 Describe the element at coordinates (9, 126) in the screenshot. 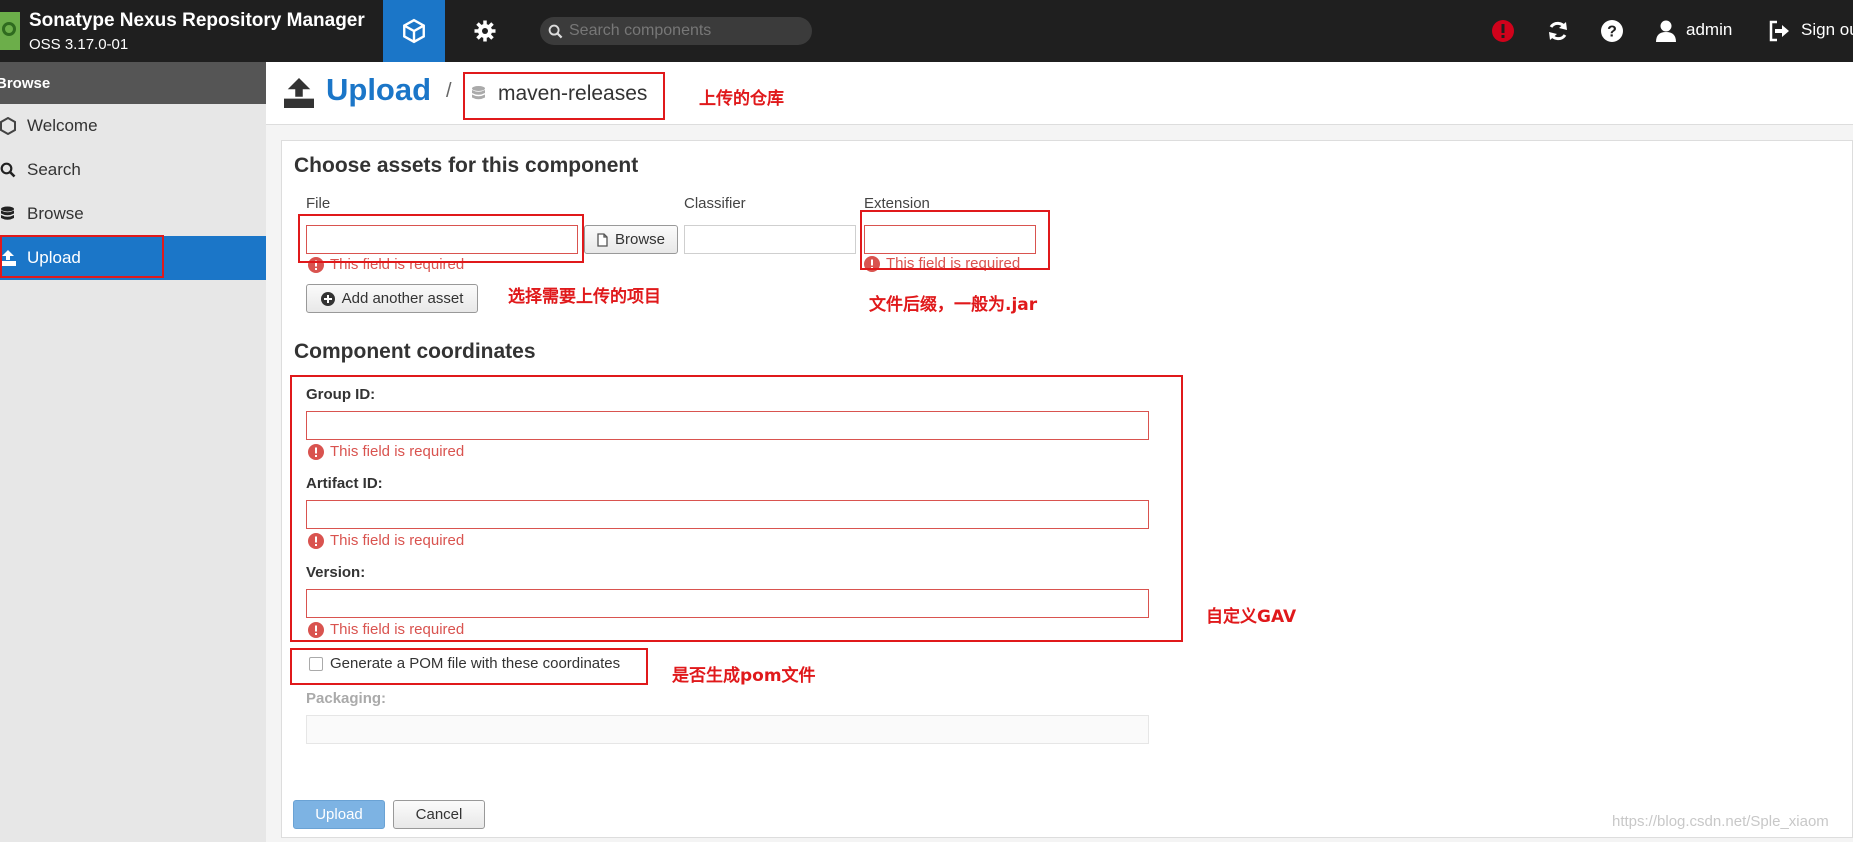

I see `hexagon-icon` at that location.